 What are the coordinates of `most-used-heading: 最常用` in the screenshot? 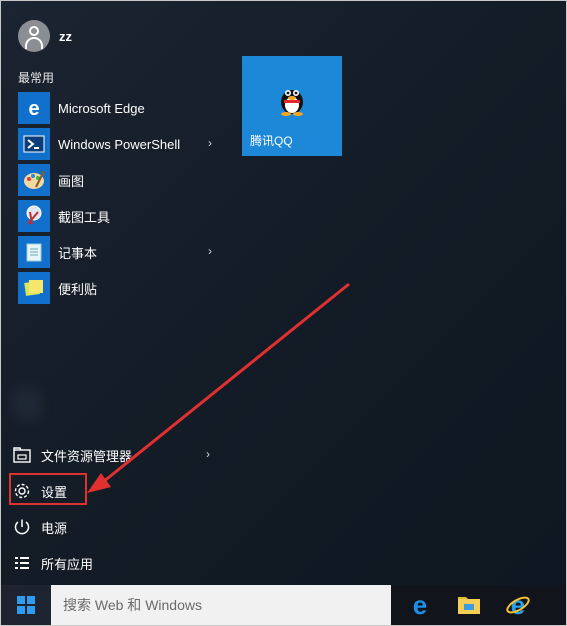 It's located at (36, 78).